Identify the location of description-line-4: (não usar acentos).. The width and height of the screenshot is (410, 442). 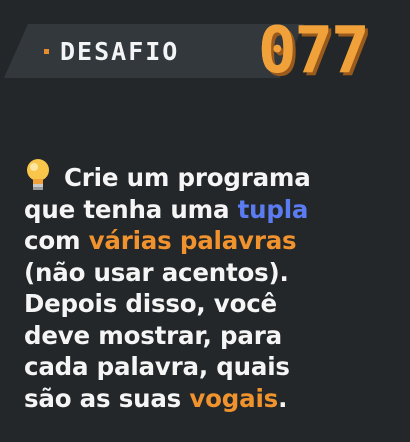
(156, 272).